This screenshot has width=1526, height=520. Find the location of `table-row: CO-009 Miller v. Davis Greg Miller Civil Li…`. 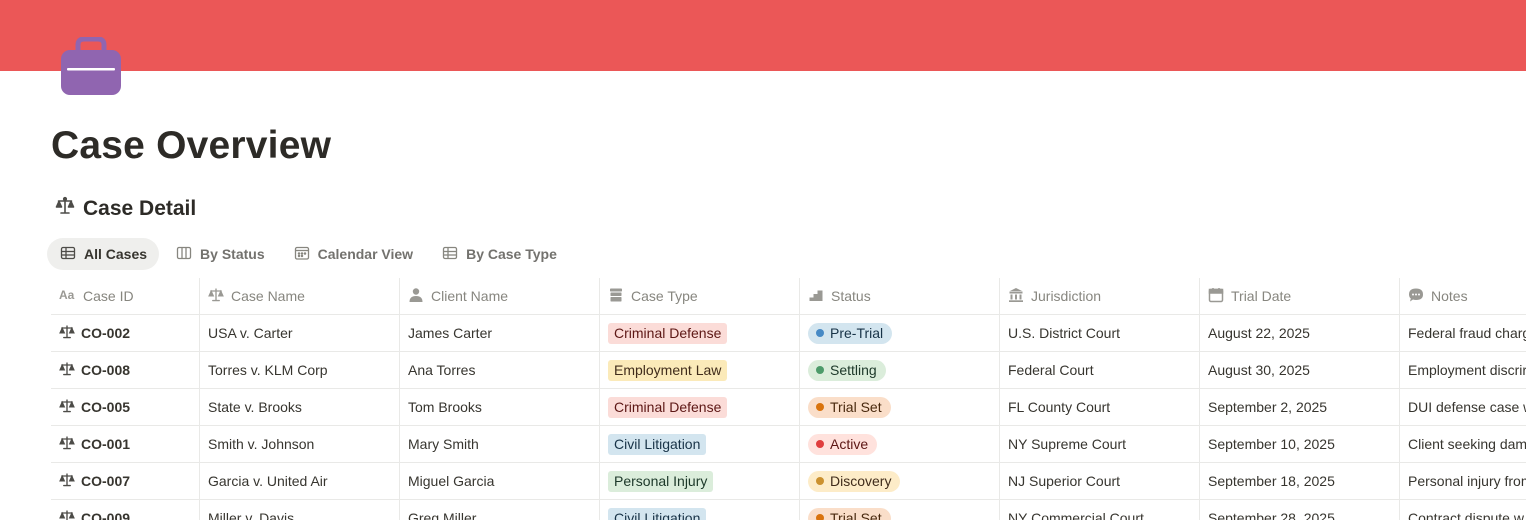

table-row: CO-009 Miller v. Davis Greg Miller Civil Li… is located at coordinates (788, 510).